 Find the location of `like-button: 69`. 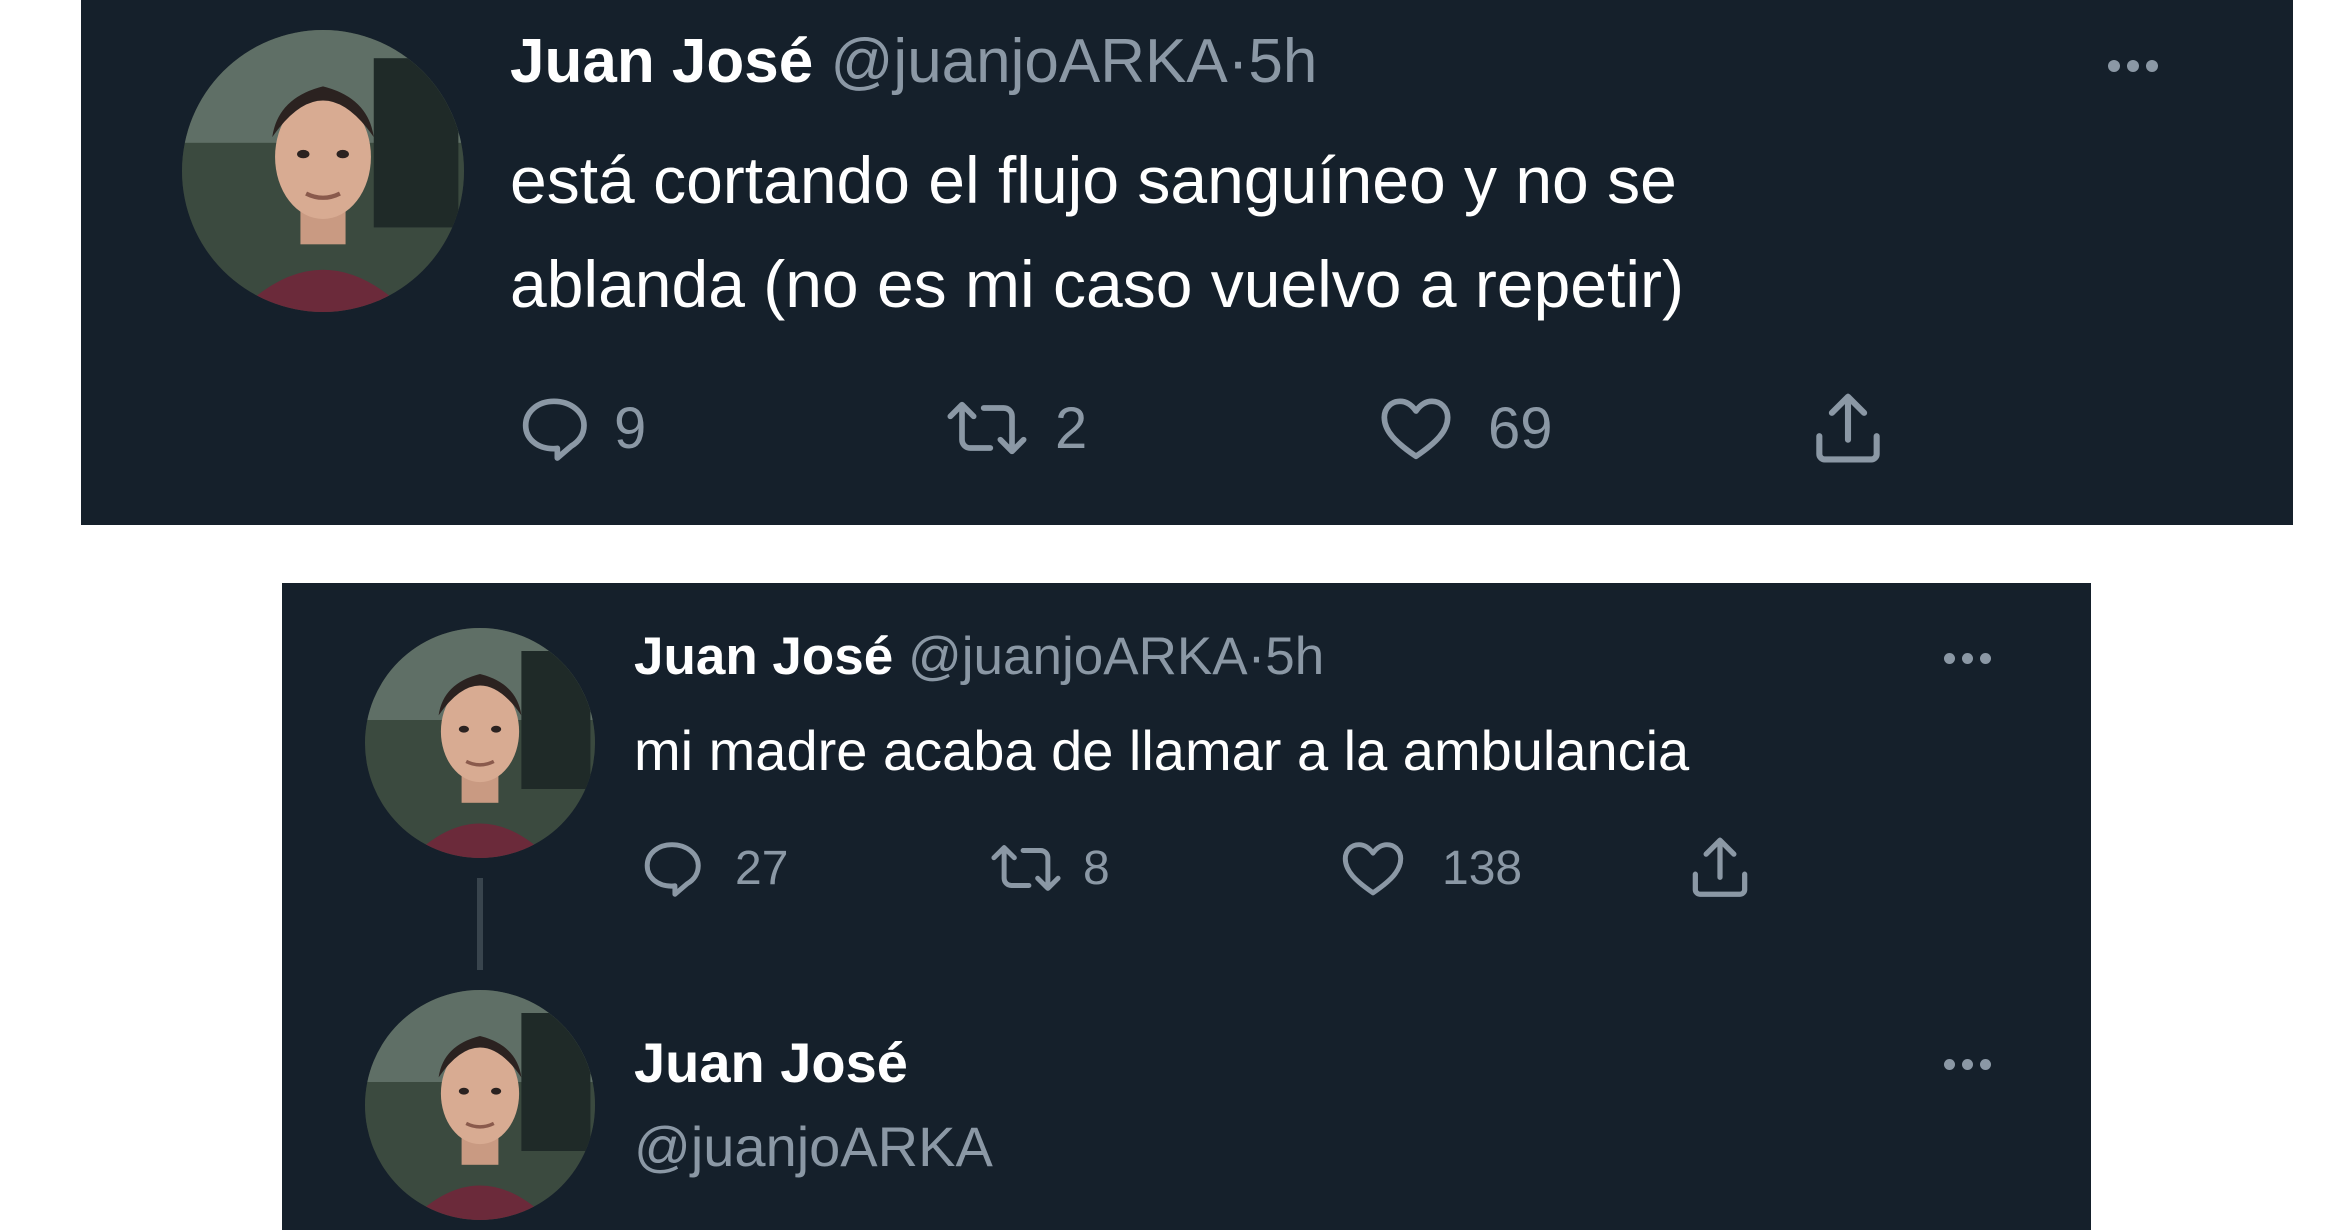

like-button: 69 is located at coordinates (1463, 428).